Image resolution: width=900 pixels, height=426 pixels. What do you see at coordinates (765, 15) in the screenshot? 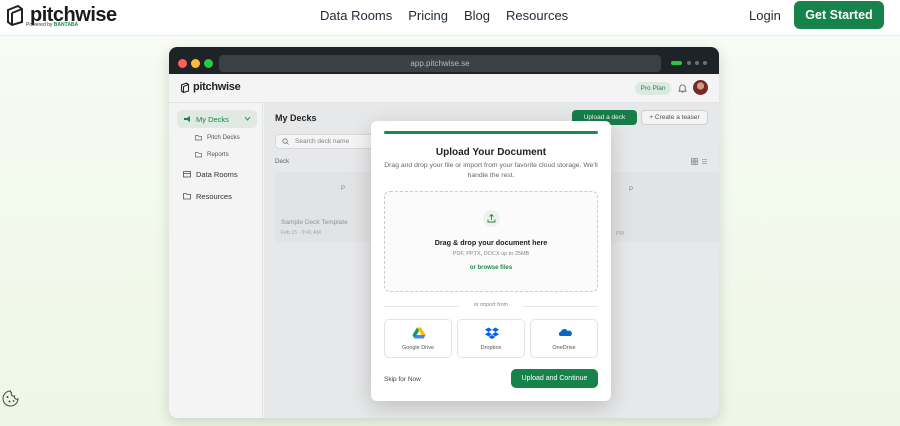
I see `login-link: Login` at bounding box center [765, 15].